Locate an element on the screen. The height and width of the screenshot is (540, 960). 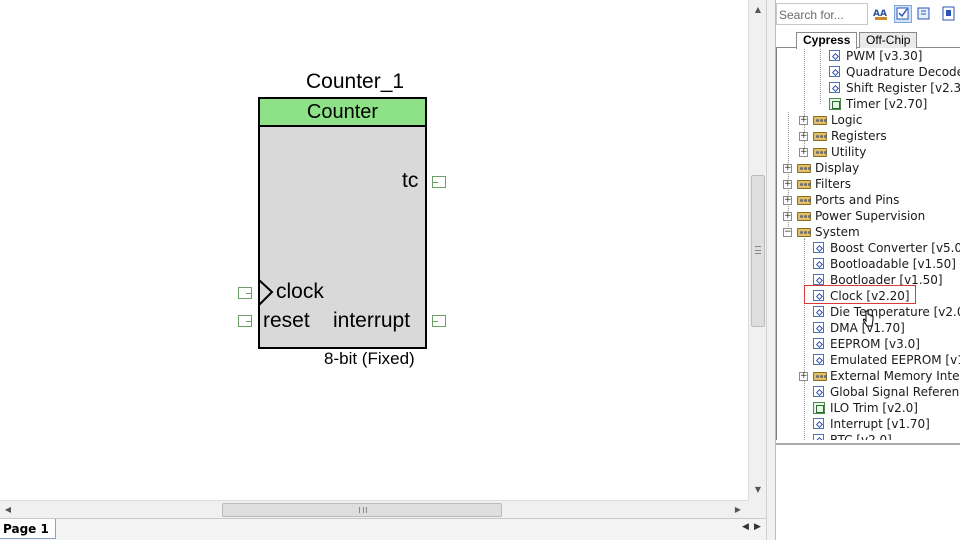
pin-label-reset: reset is located at coordinates (286, 320).